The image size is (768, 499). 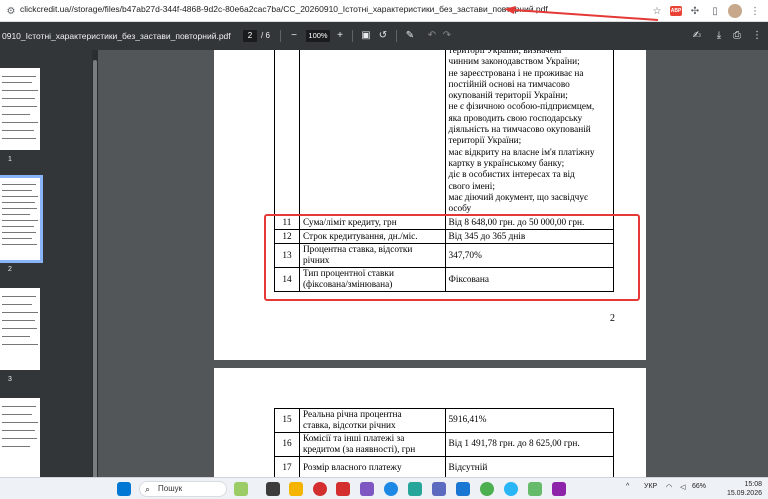 I want to click on print-icon: ⎙, so click(x=737, y=36).